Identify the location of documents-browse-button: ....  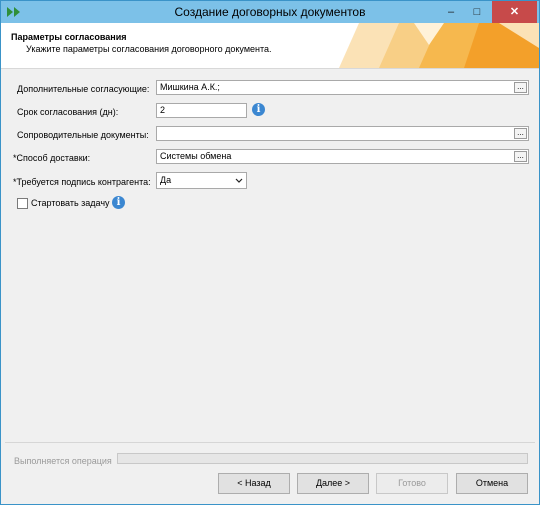
(520, 133).